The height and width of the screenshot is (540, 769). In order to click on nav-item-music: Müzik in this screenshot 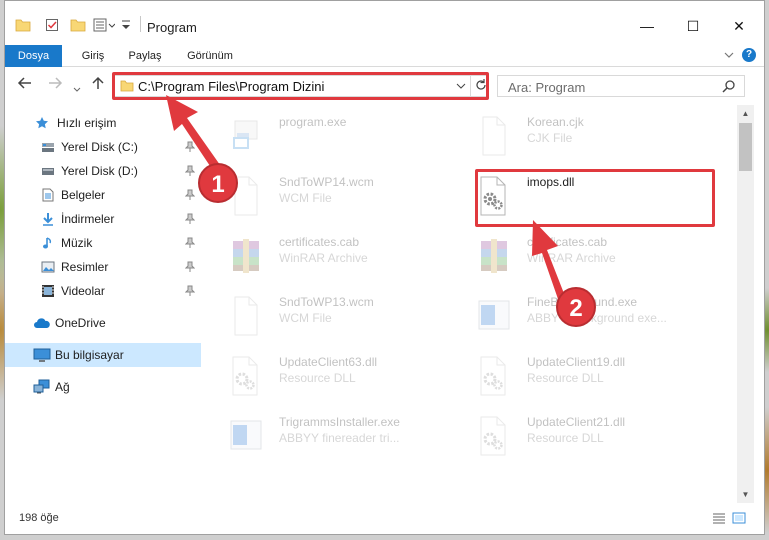, I will do `click(103, 243)`.